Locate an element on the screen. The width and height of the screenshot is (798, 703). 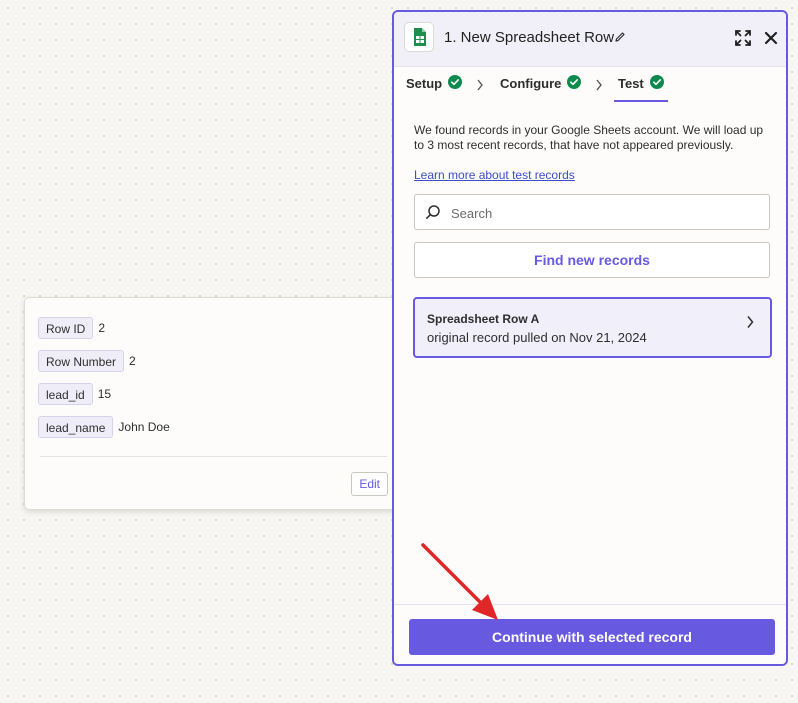
search-input is located at coordinates (606, 213).